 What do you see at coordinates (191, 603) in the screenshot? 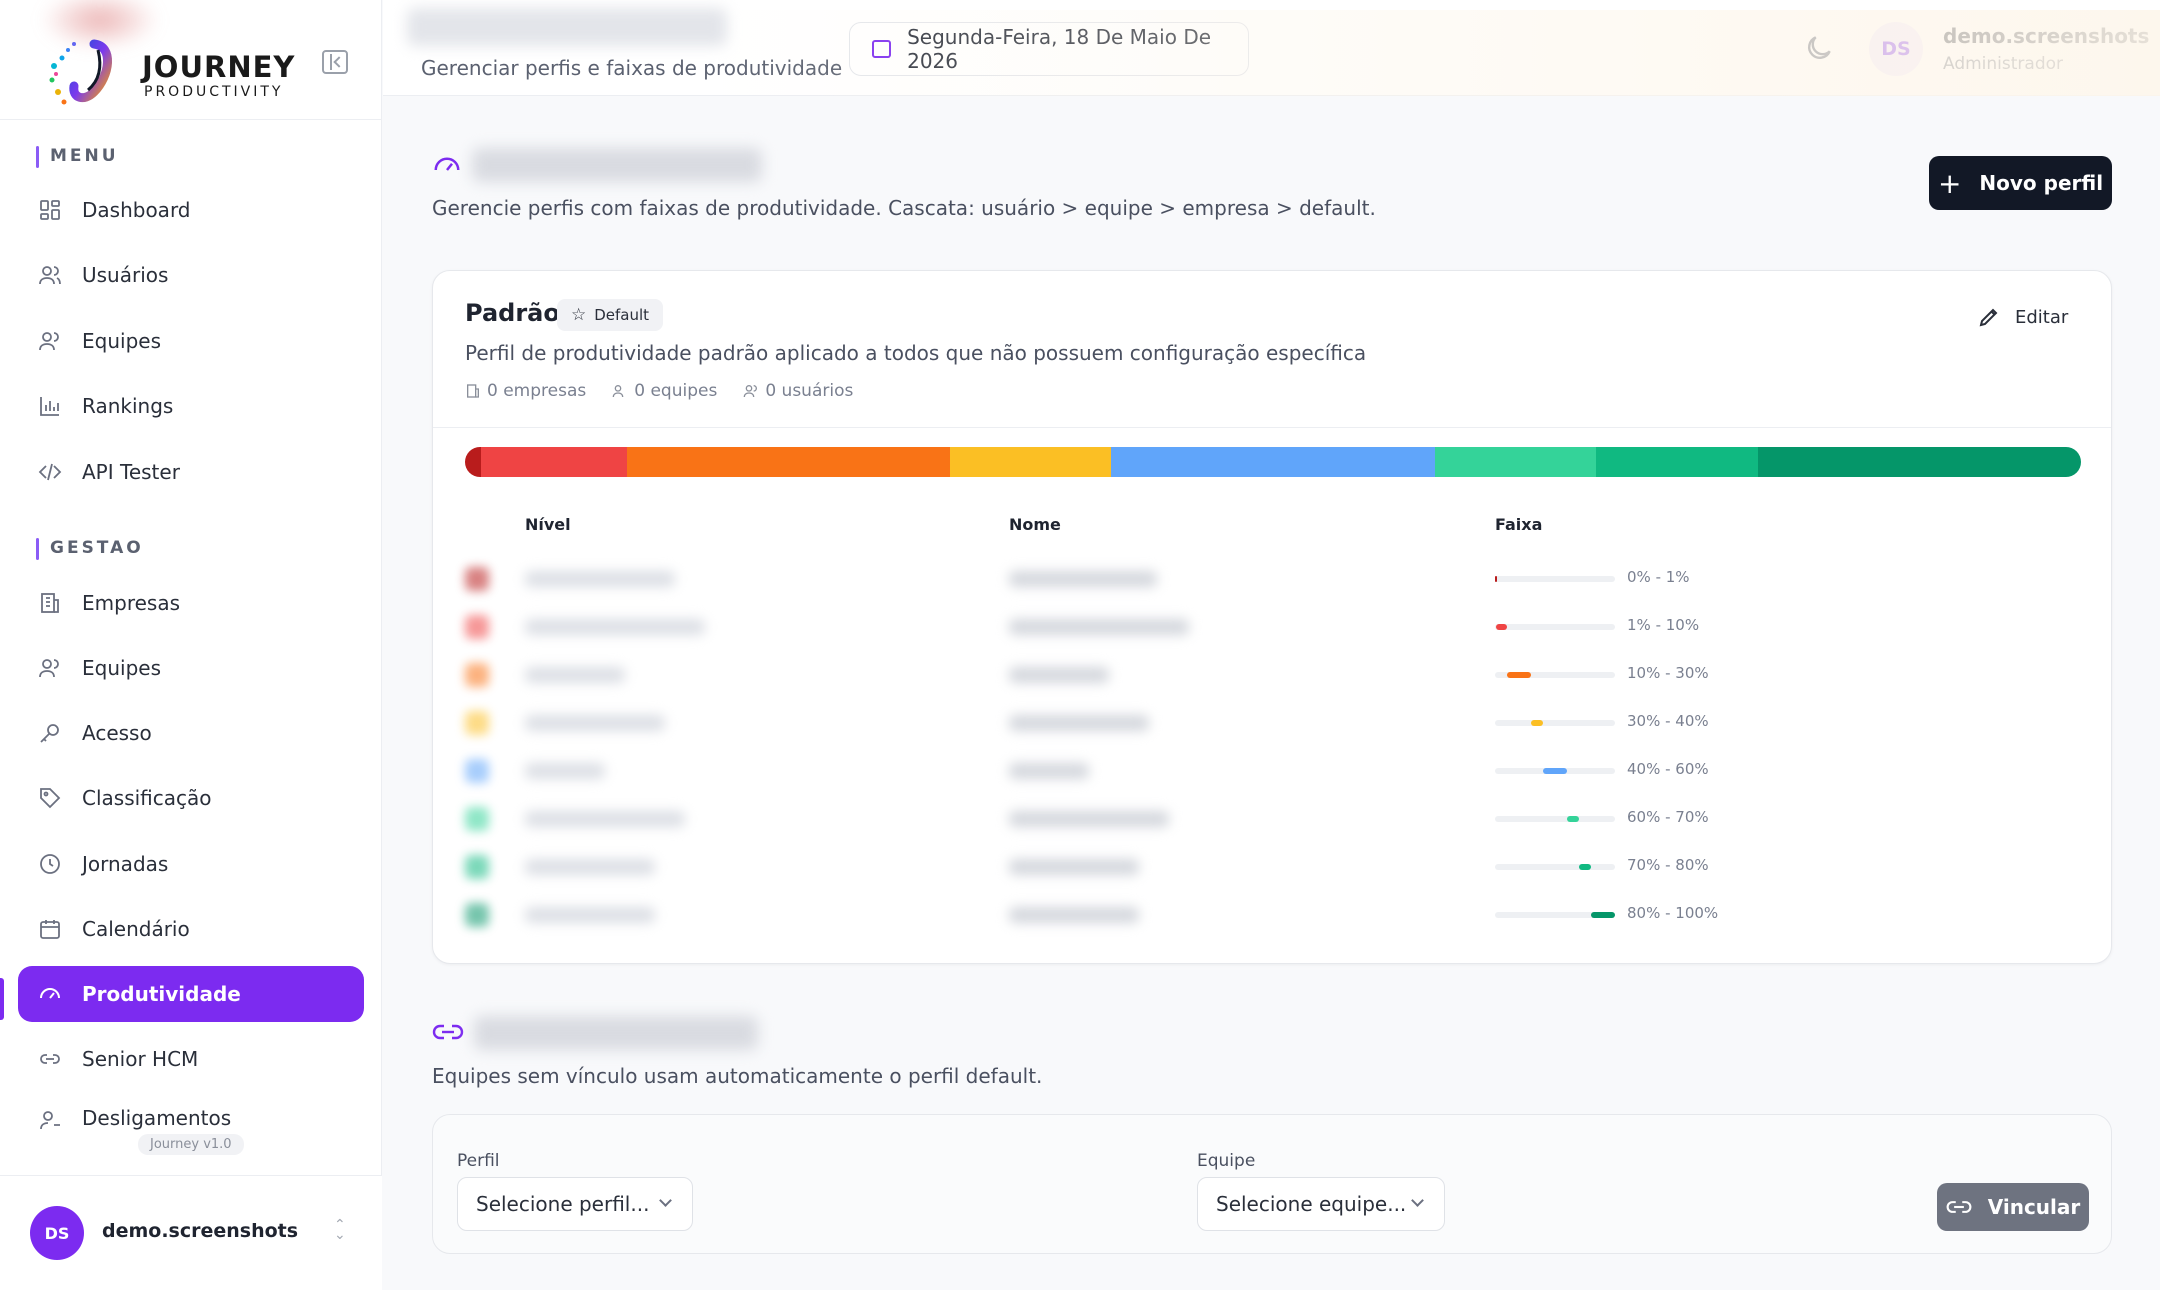
I see `sidebar-item-empresas: Empresas` at bounding box center [191, 603].